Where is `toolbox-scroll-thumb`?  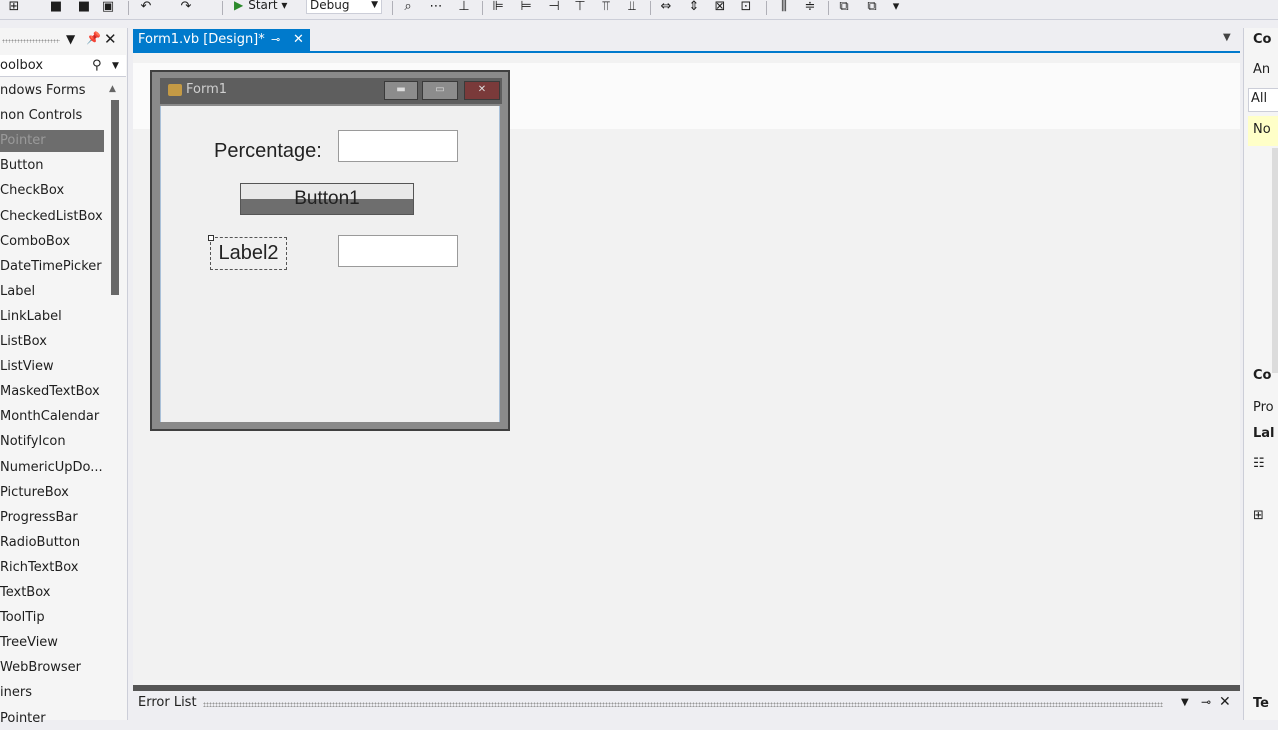 toolbox-scroll-thumb is located at coordinates (115, 197).